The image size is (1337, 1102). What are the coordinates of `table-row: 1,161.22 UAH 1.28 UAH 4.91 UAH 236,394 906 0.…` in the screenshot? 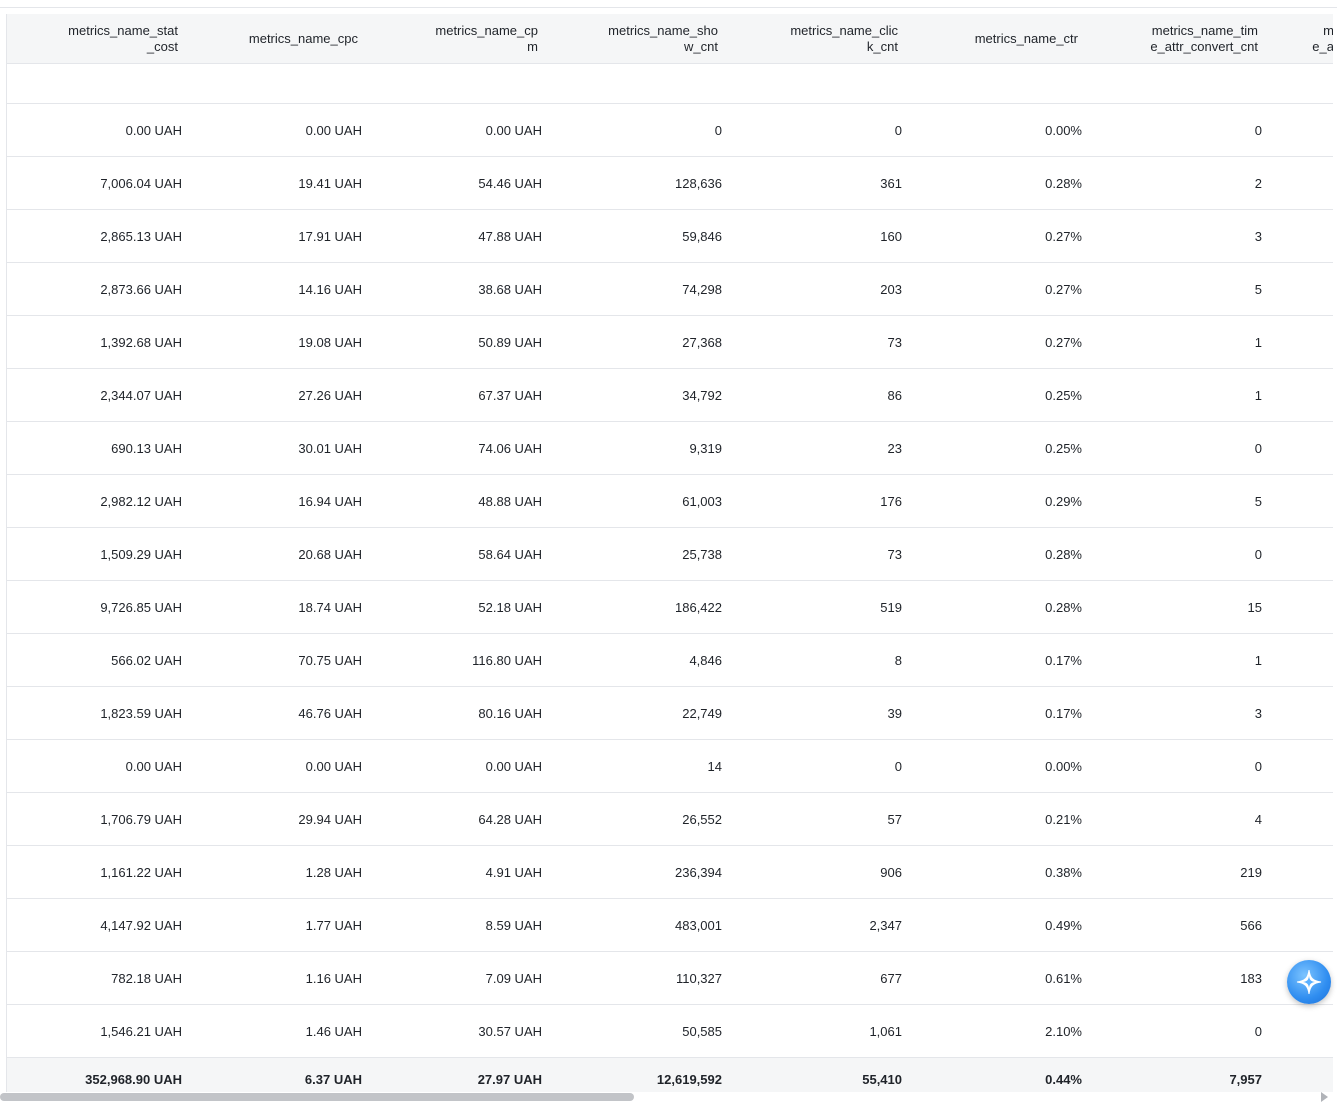 It's located at (672, 872).